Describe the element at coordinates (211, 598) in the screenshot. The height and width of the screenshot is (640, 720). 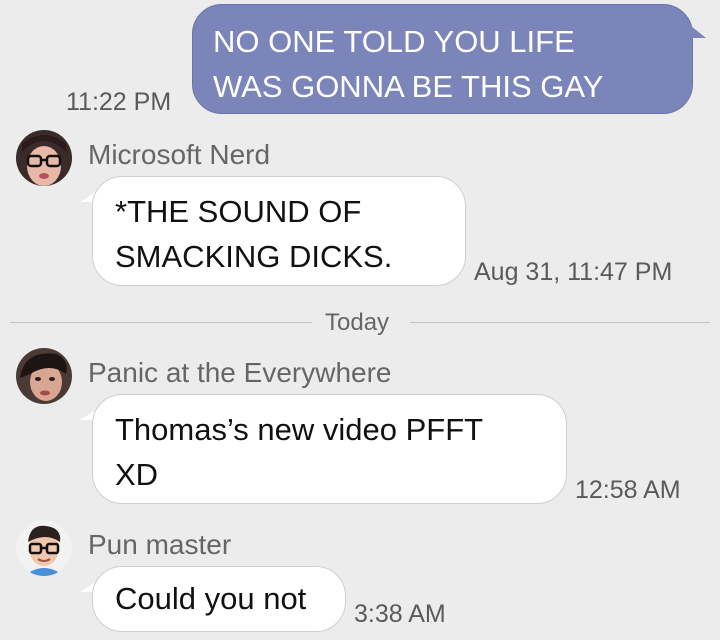
I see `message-text-line: Could you not` at that location.